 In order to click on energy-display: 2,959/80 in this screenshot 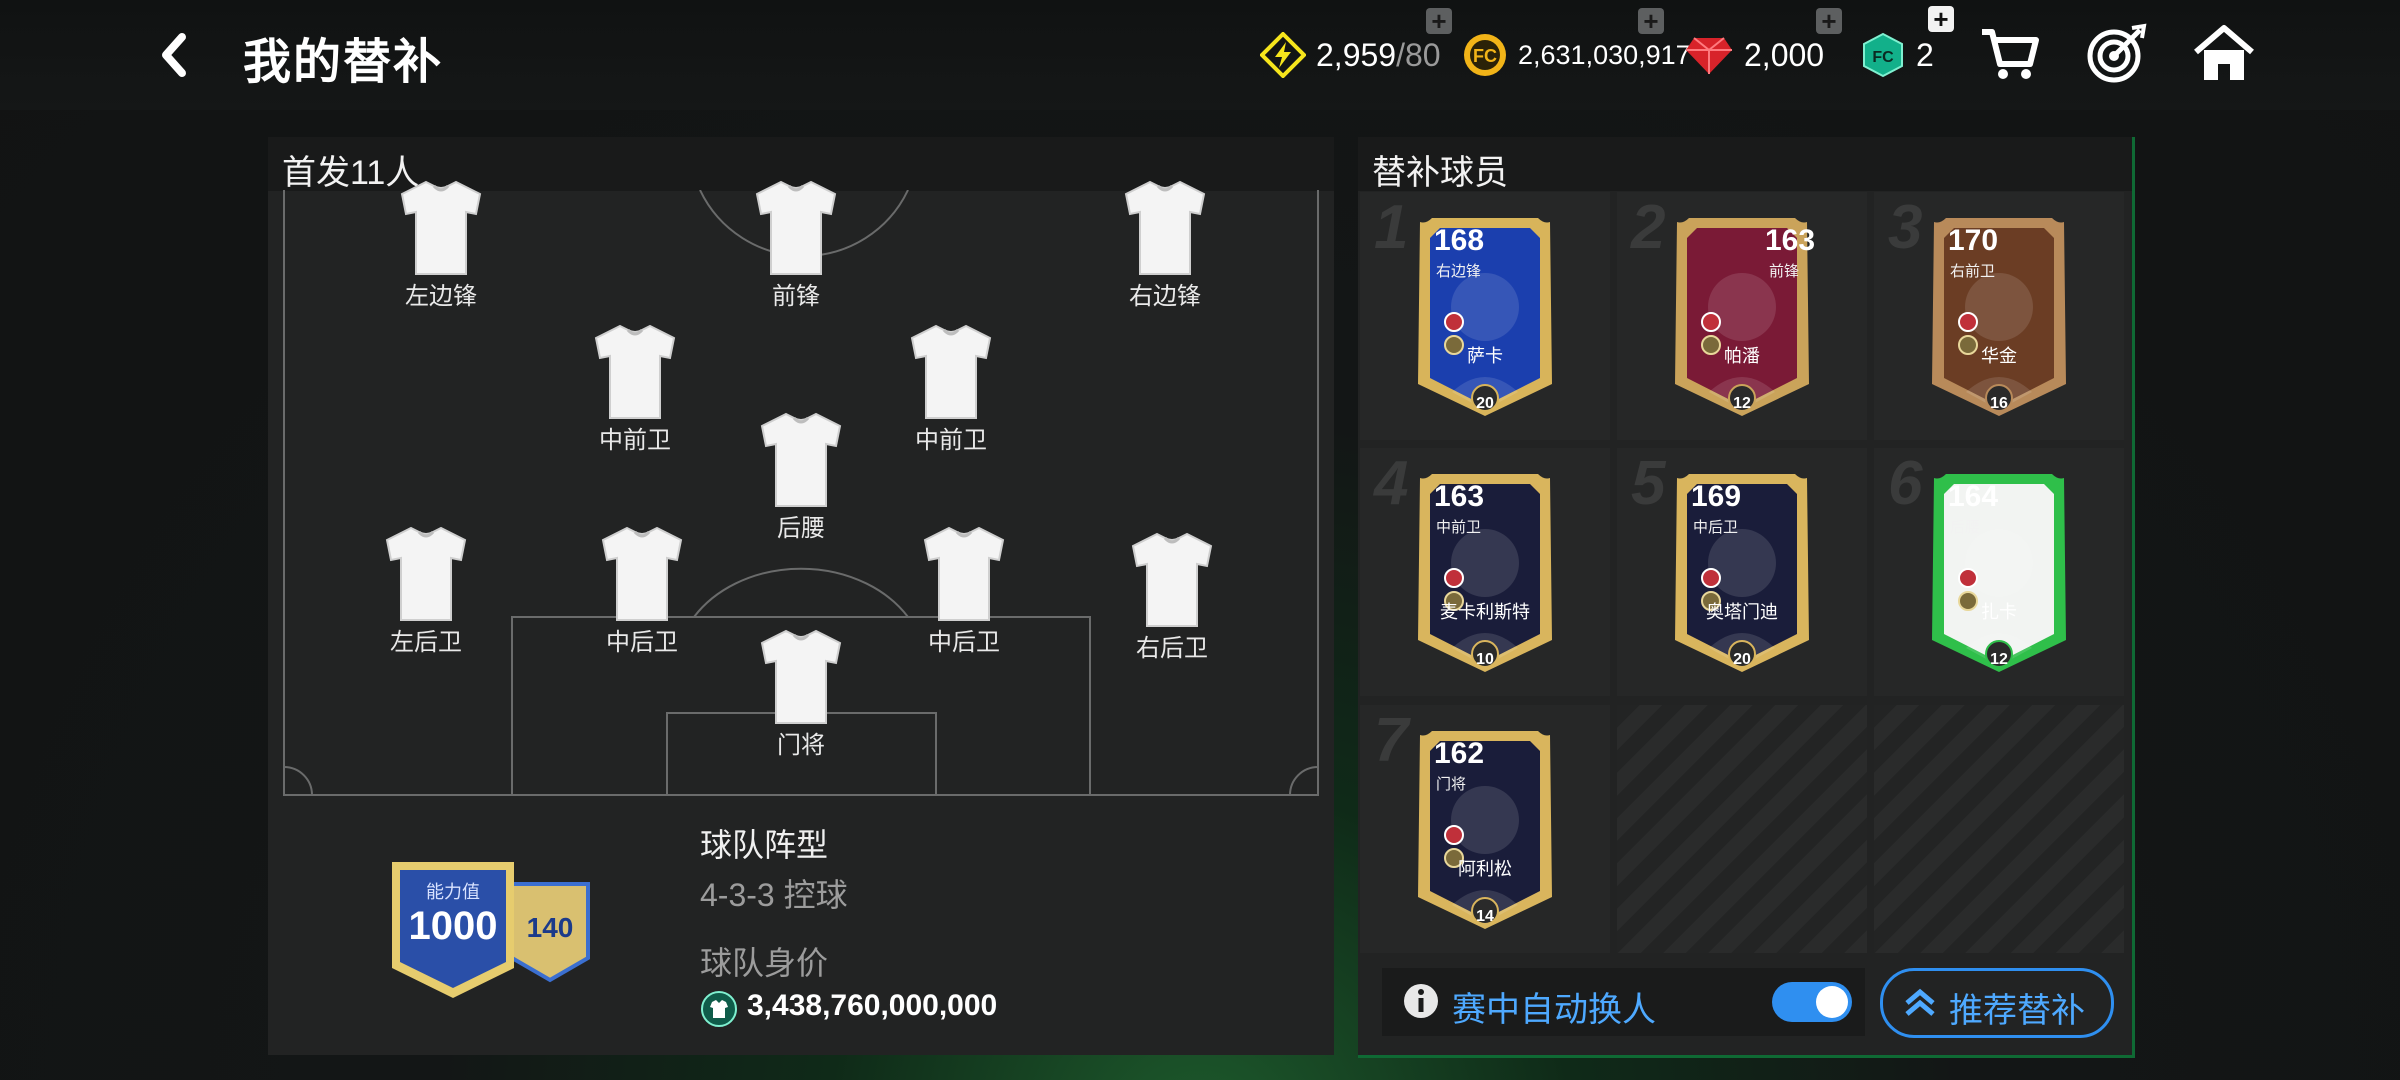, I will do `click(1350, 55)`.